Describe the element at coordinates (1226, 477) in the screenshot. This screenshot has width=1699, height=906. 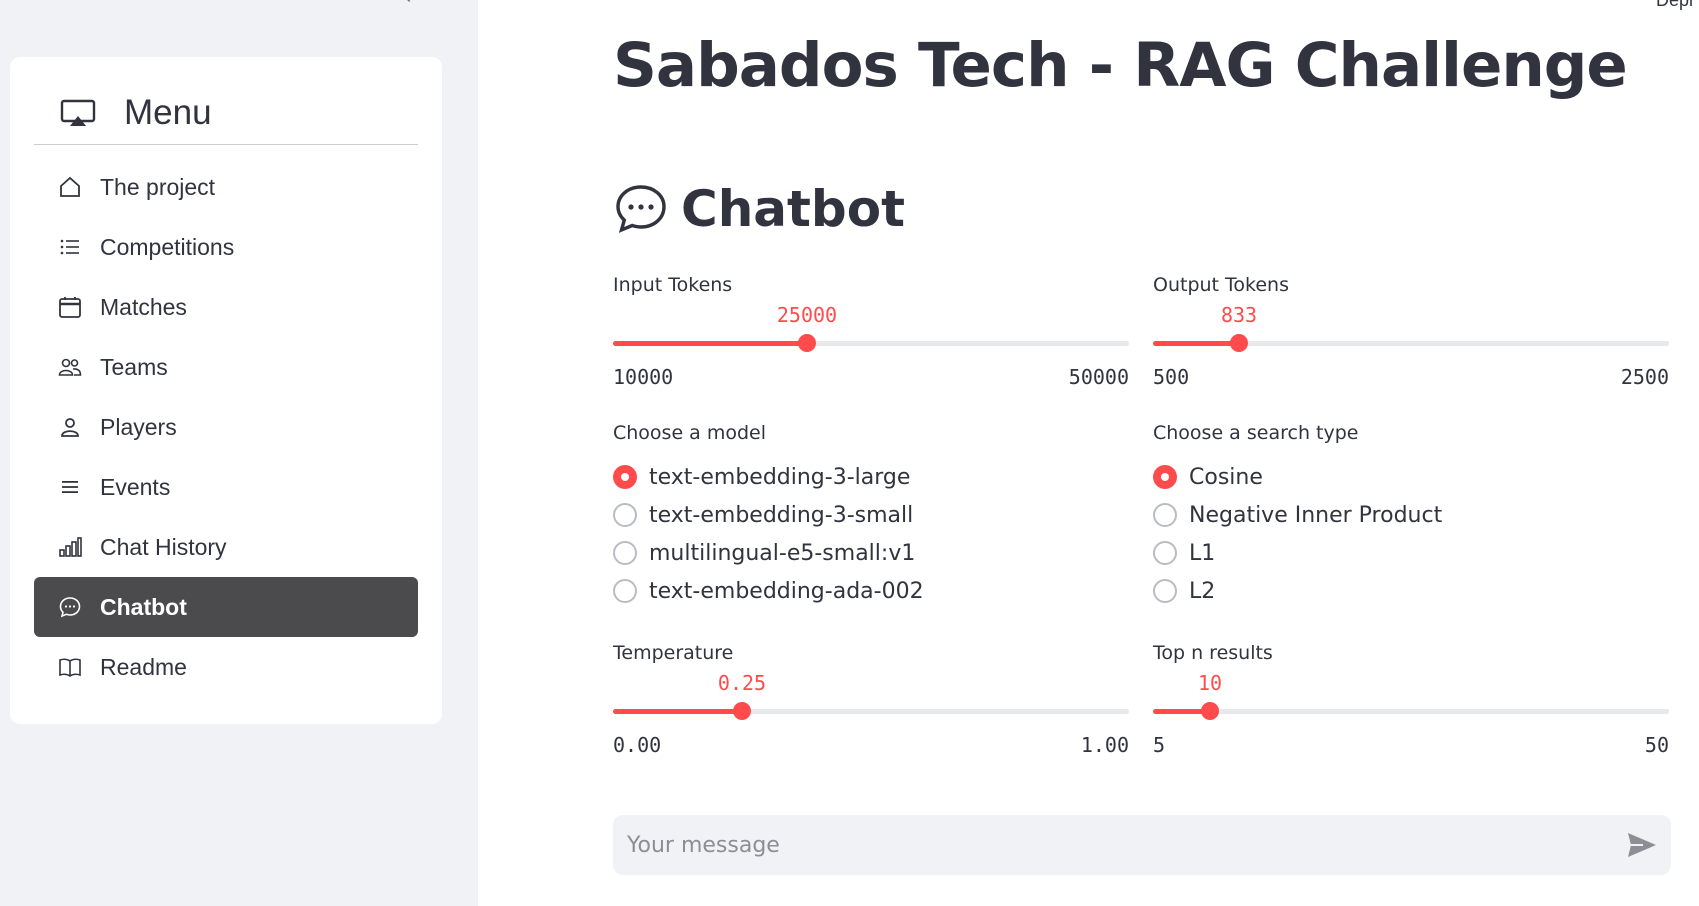
I see `radio-label: Cosine` at that location.